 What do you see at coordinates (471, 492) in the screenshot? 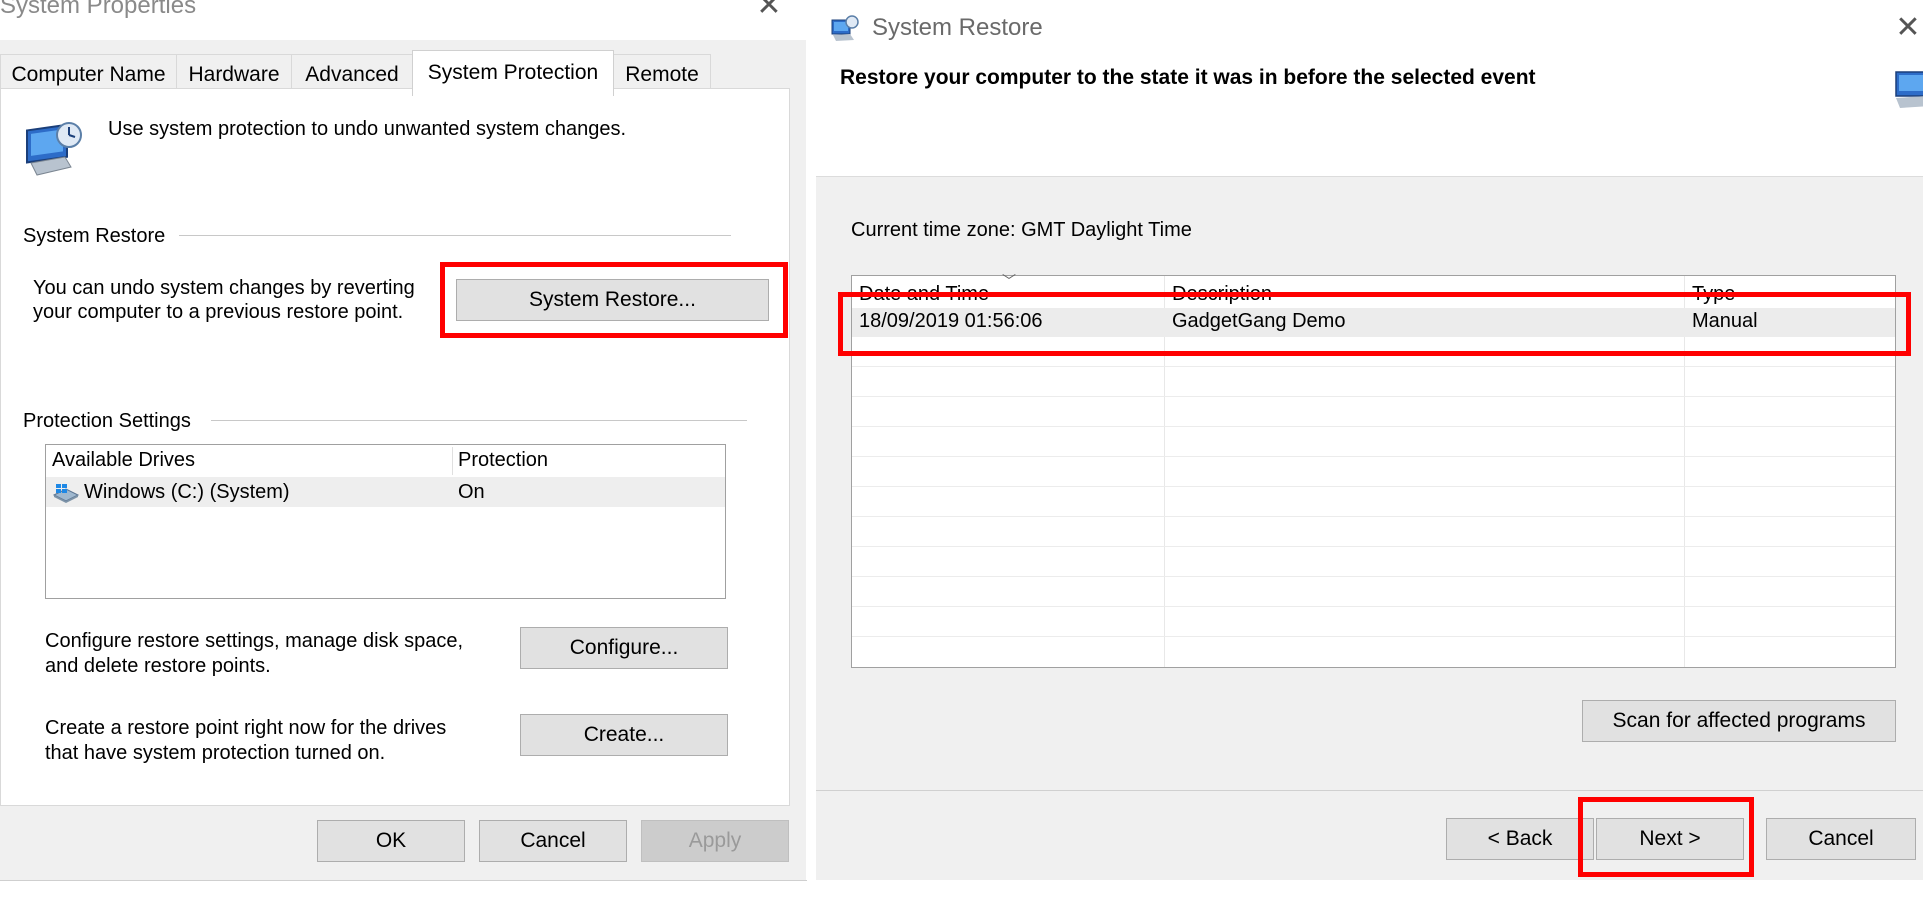
I see `drive-protection-status: On` at bounding box center [471, 492].